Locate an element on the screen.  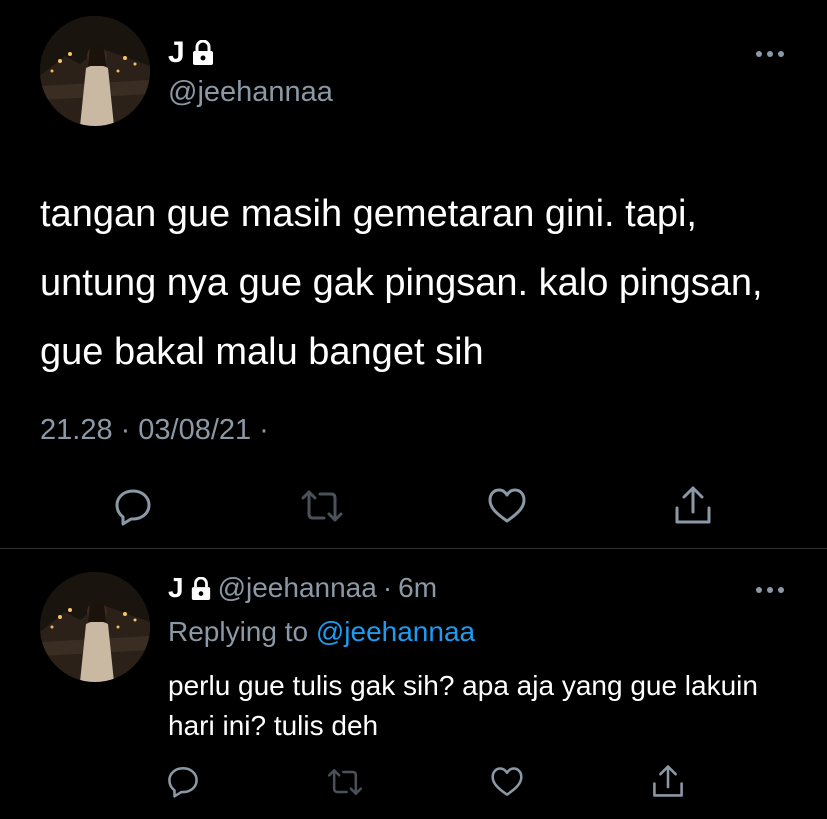
tweet-time: 6m is located at coordinates (417, 588).